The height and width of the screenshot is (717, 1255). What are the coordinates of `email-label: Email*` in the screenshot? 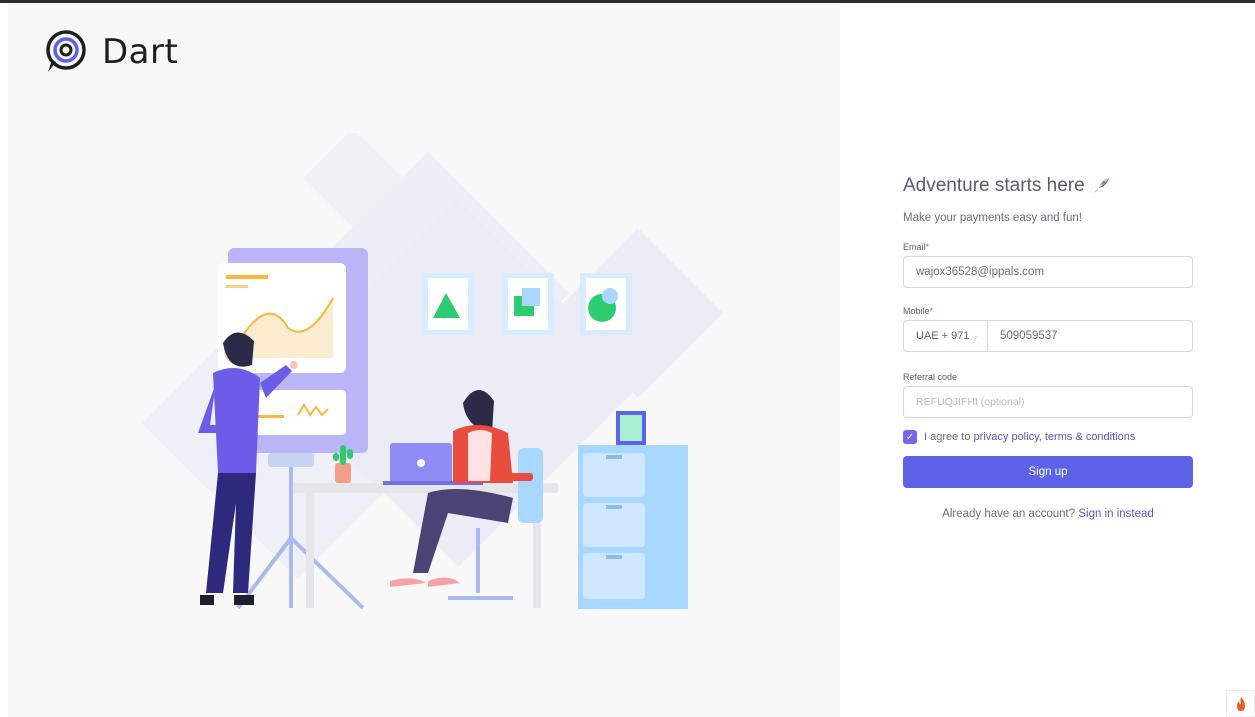 It's located at (916, 247).